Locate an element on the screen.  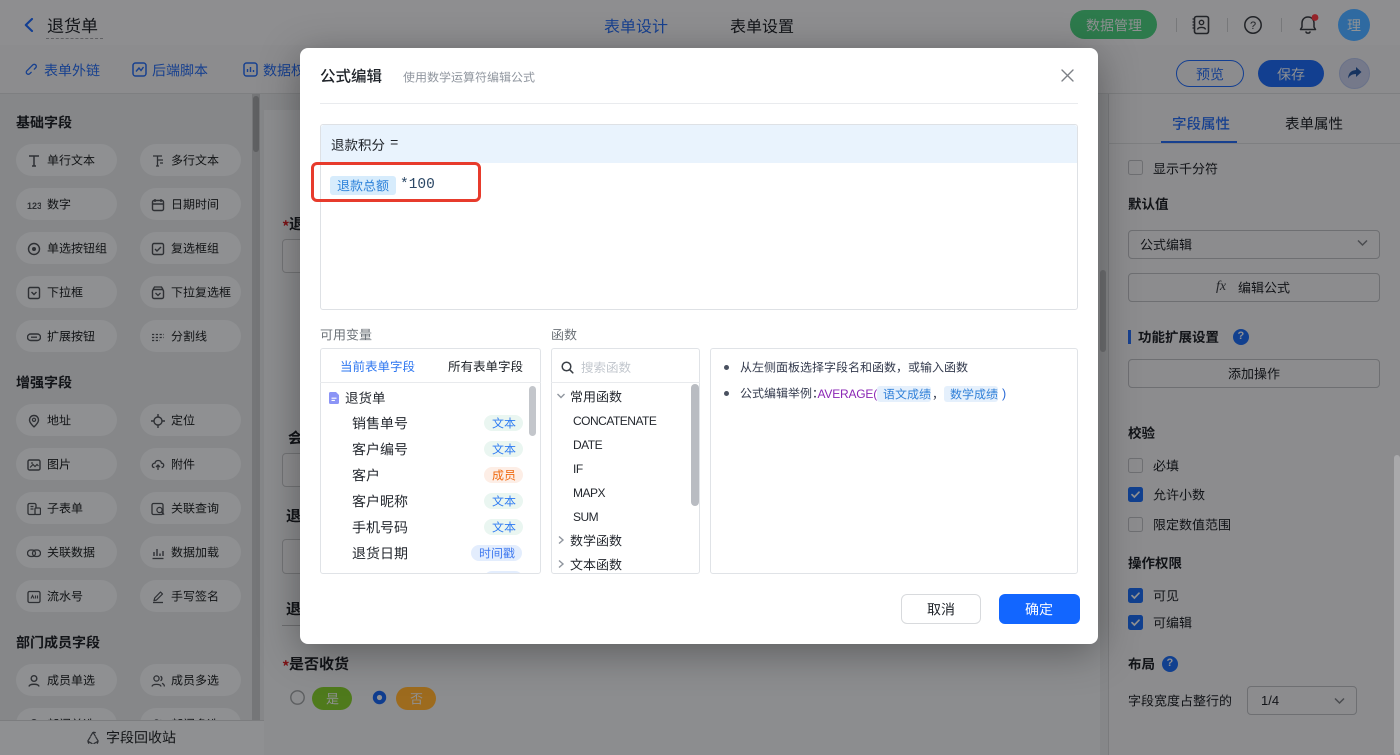
svg-text: 123 is located at coordinates (34, 206).